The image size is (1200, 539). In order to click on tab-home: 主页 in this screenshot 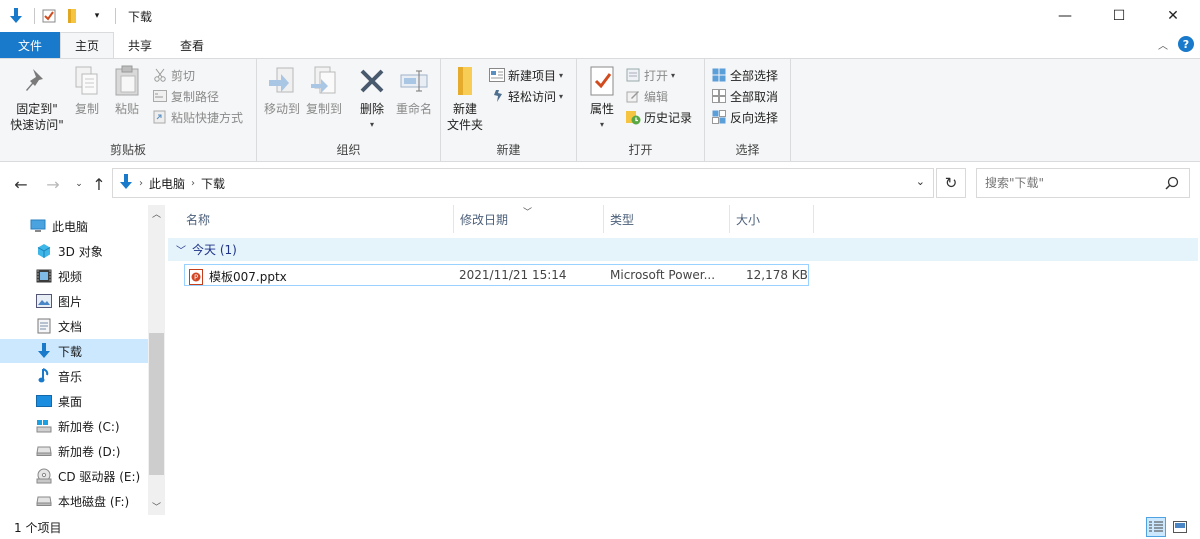, I will do `click(87, 45)`.